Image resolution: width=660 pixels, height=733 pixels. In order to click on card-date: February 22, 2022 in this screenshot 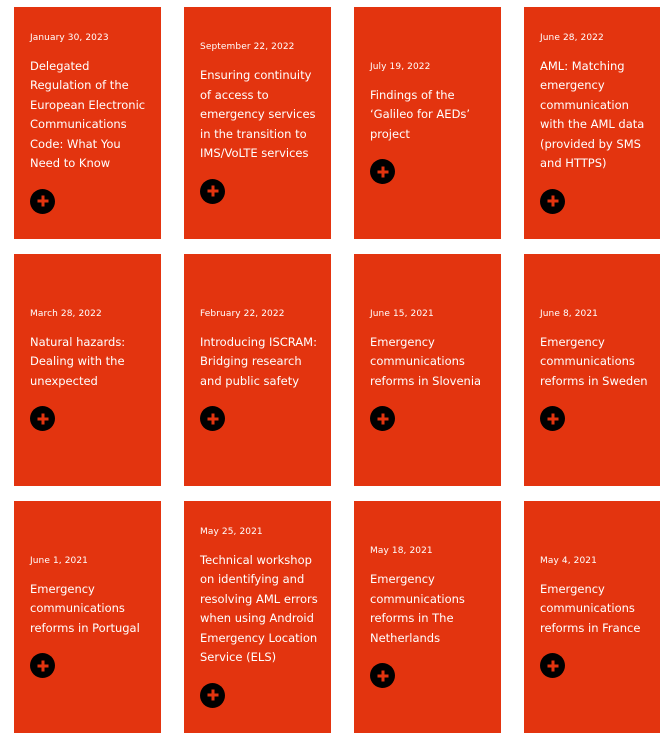, I will do `click(242, 313)`.